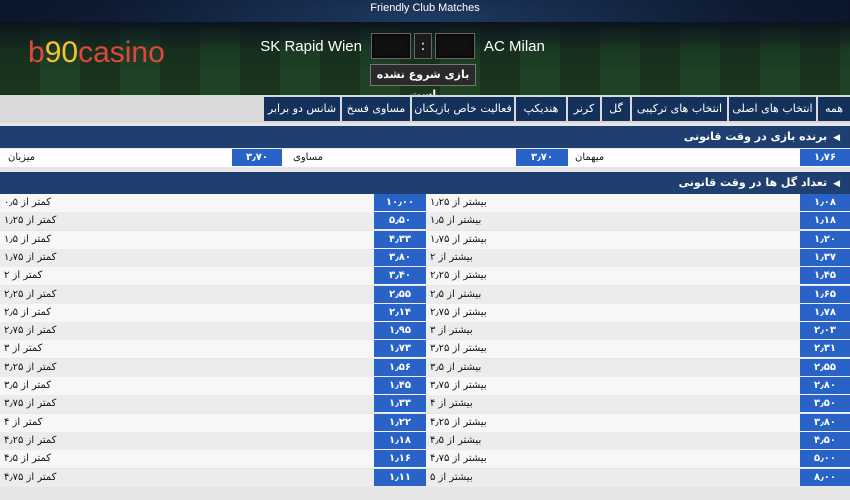 The height and width of the screenshot is (500, 850). What do you see at coordinates (456, 221) in the screenshot?
I see `over-label: بیشتر از ۱٫۵` at bounding box center [456, 221].